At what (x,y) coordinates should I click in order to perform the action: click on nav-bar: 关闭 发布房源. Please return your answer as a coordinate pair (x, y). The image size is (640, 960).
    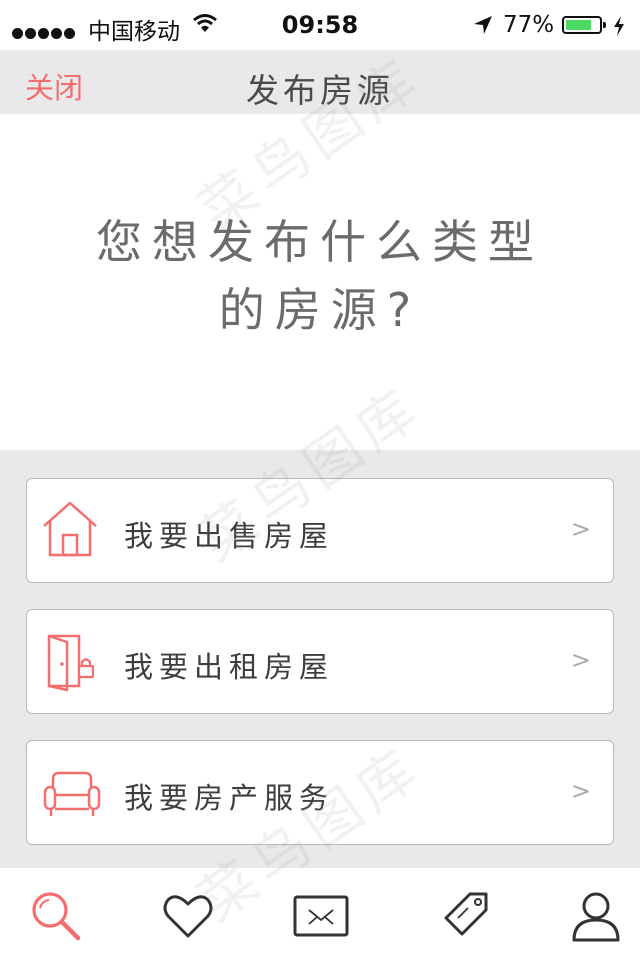
    Looking at the image, I should click on (320, 82).